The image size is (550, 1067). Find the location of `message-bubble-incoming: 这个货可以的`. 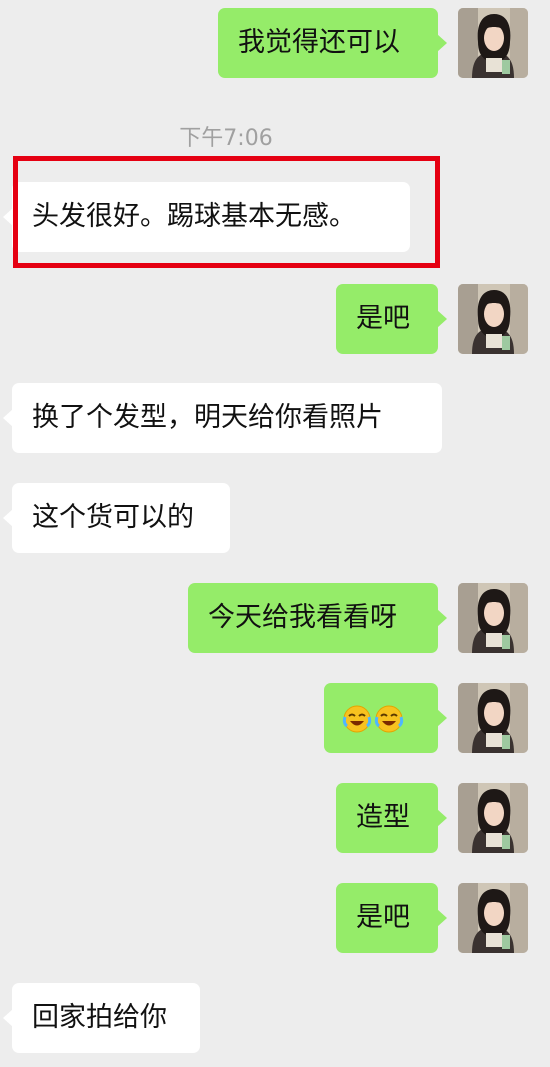

message-bubble-incoming: 这个货可以的 is located at coordinates (116, 518).